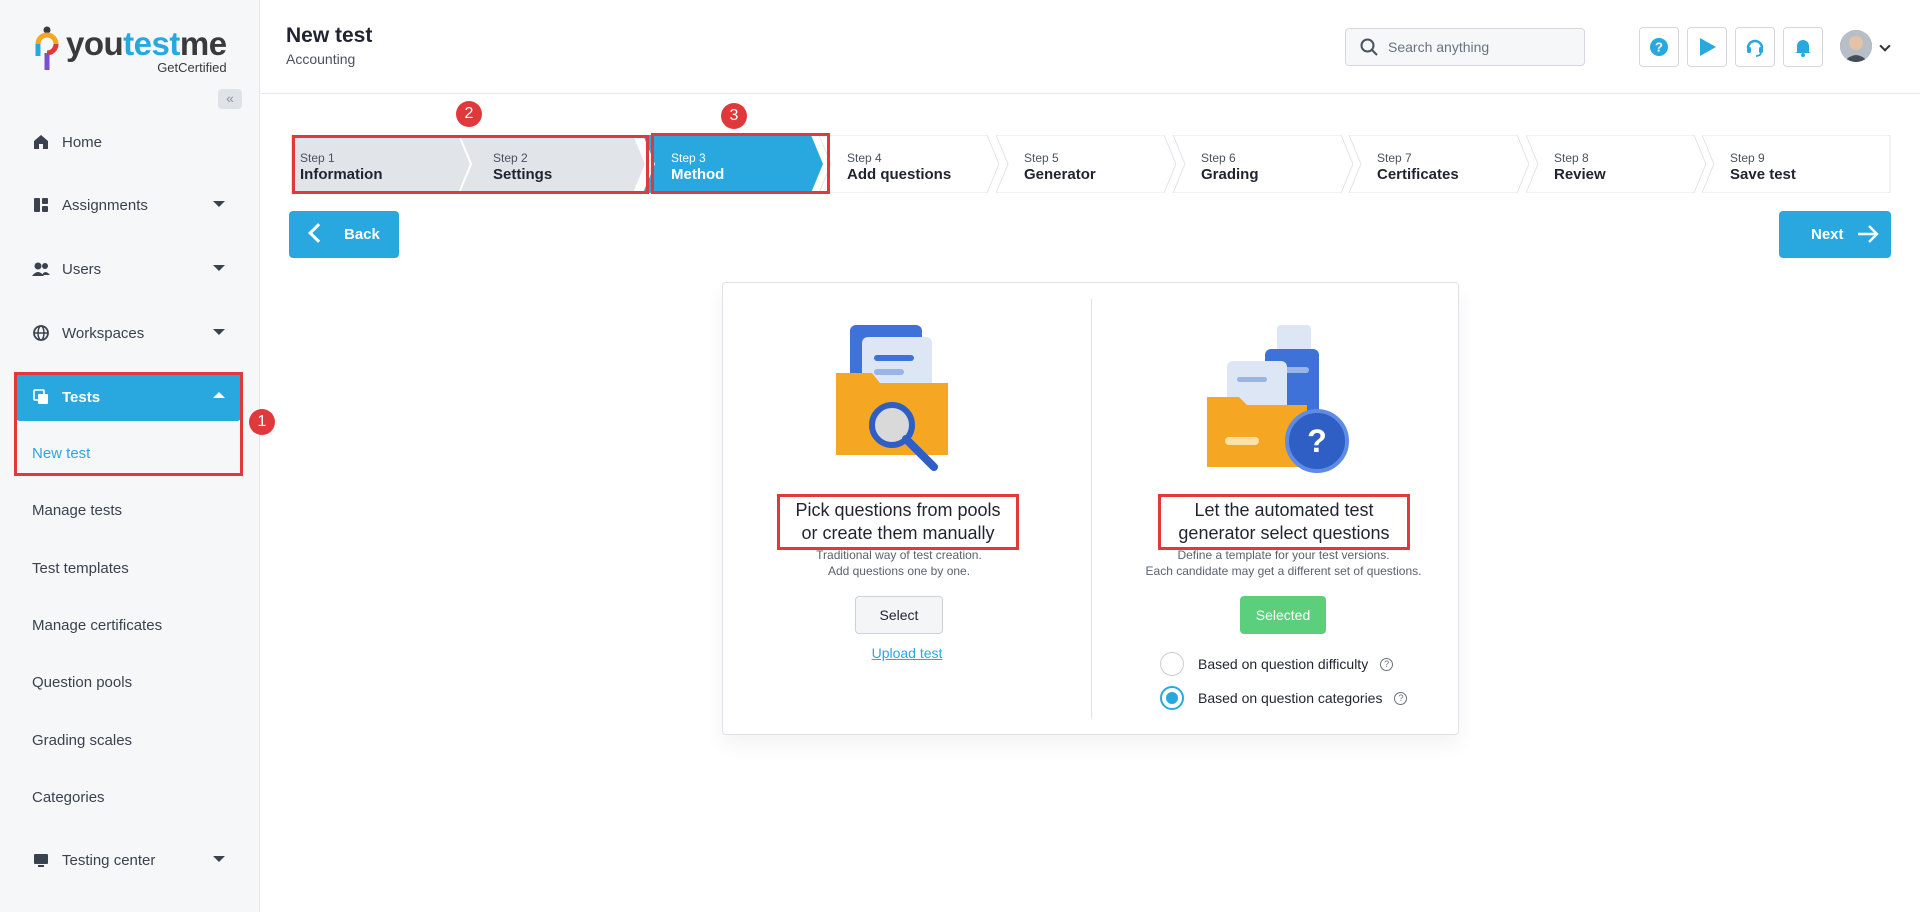 This screenshot has width=1920, height=912. I want to click on sidebar-item-home: Home, so click(128, 142).